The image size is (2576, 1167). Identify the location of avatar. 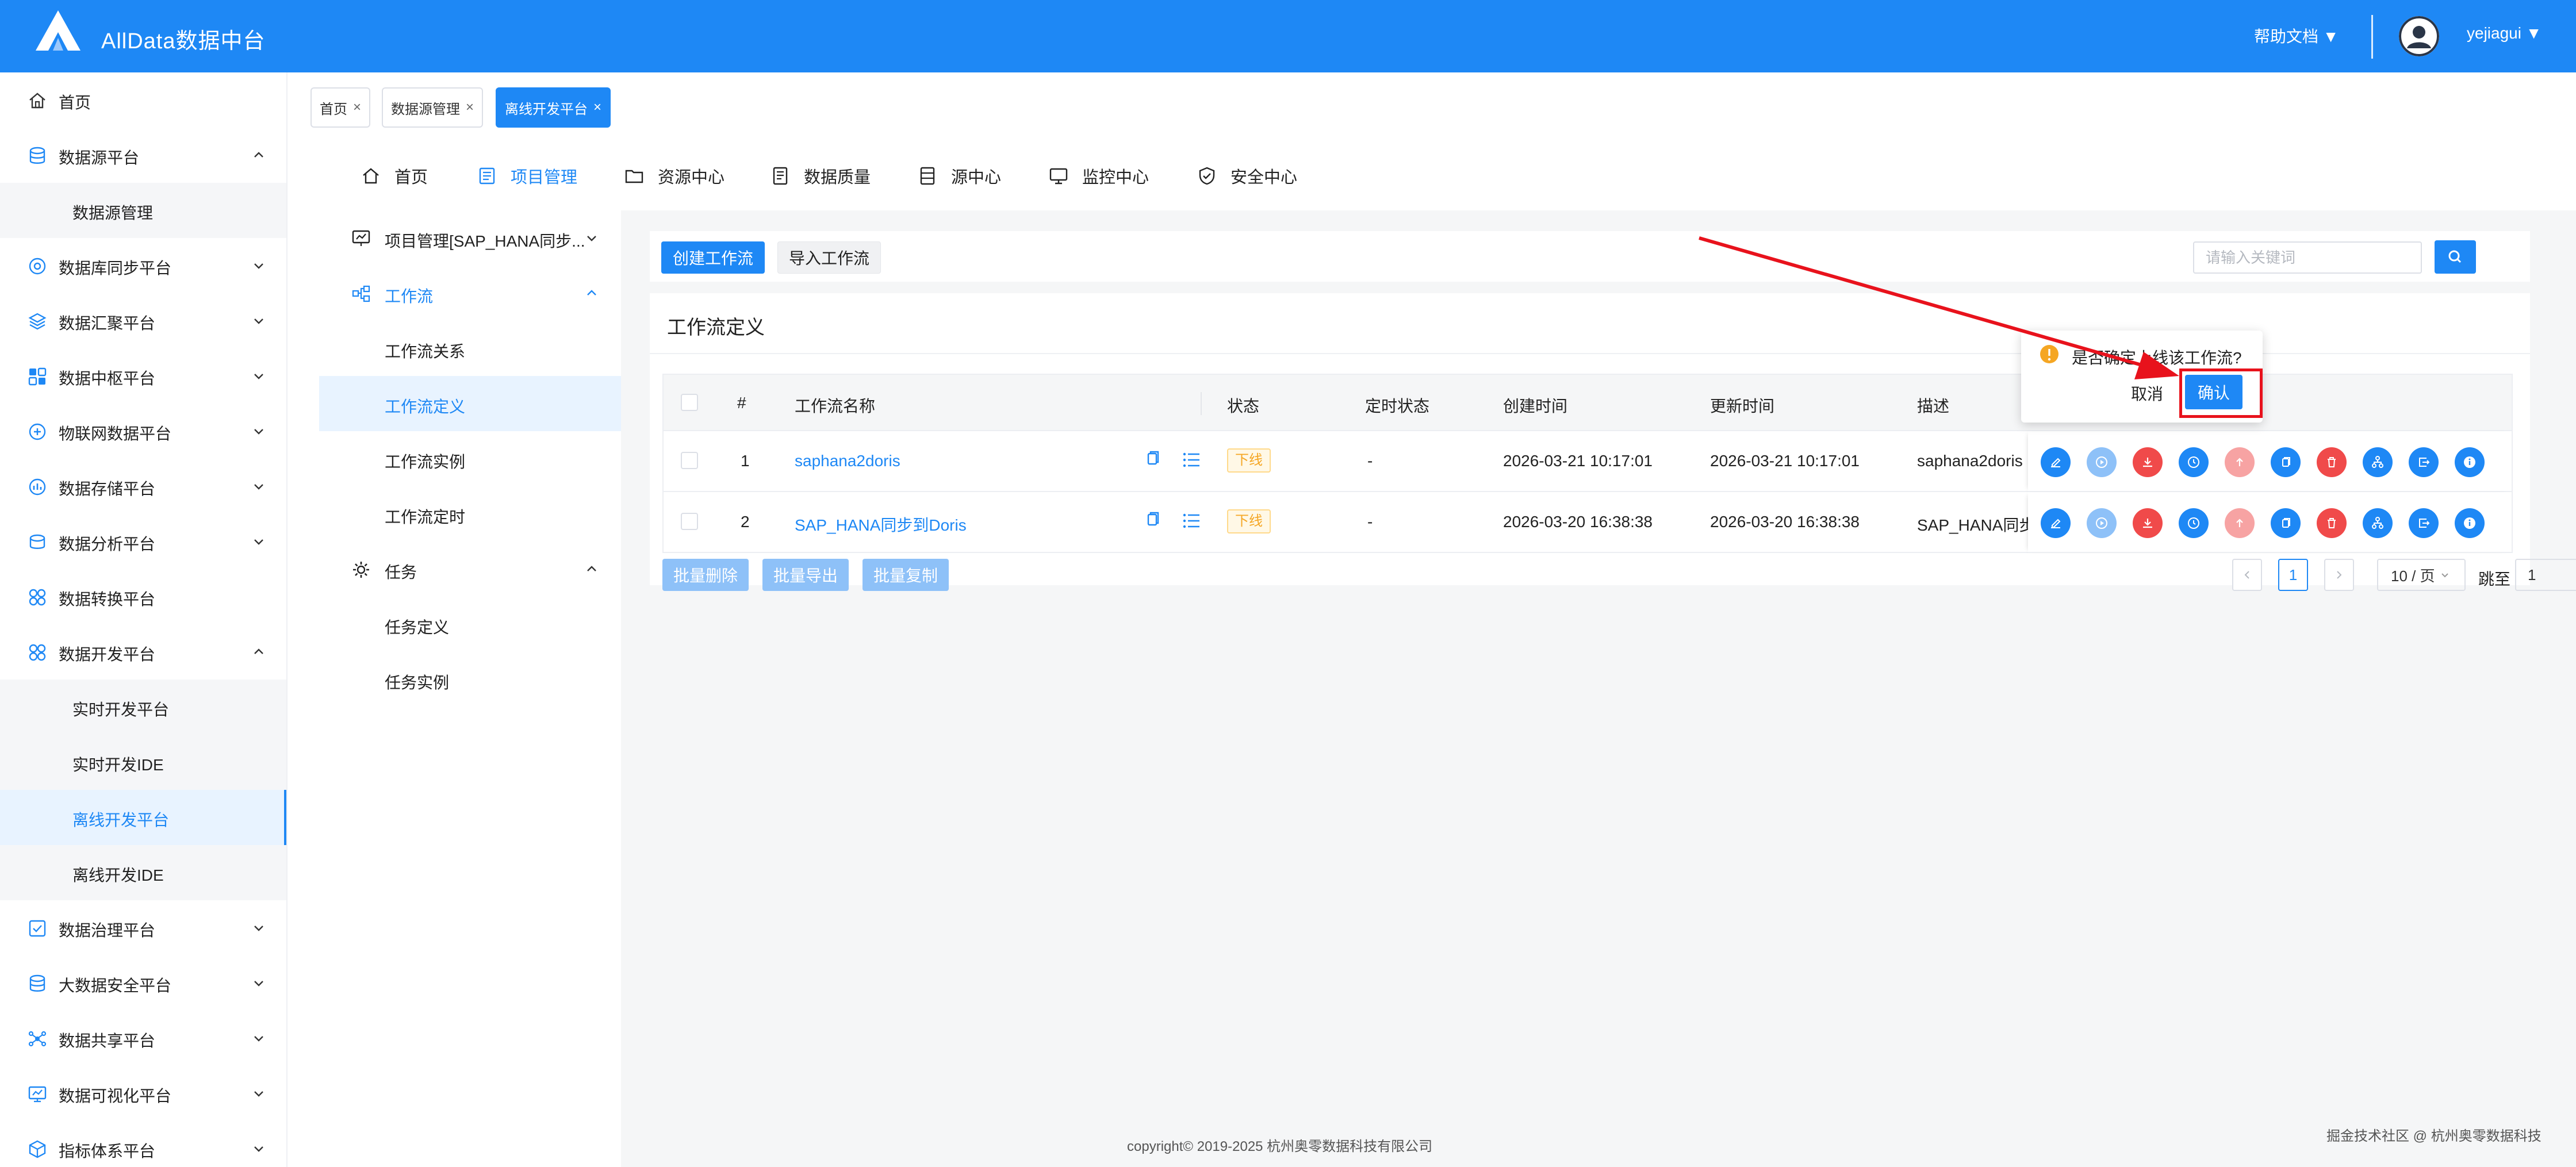
(2419, 36).